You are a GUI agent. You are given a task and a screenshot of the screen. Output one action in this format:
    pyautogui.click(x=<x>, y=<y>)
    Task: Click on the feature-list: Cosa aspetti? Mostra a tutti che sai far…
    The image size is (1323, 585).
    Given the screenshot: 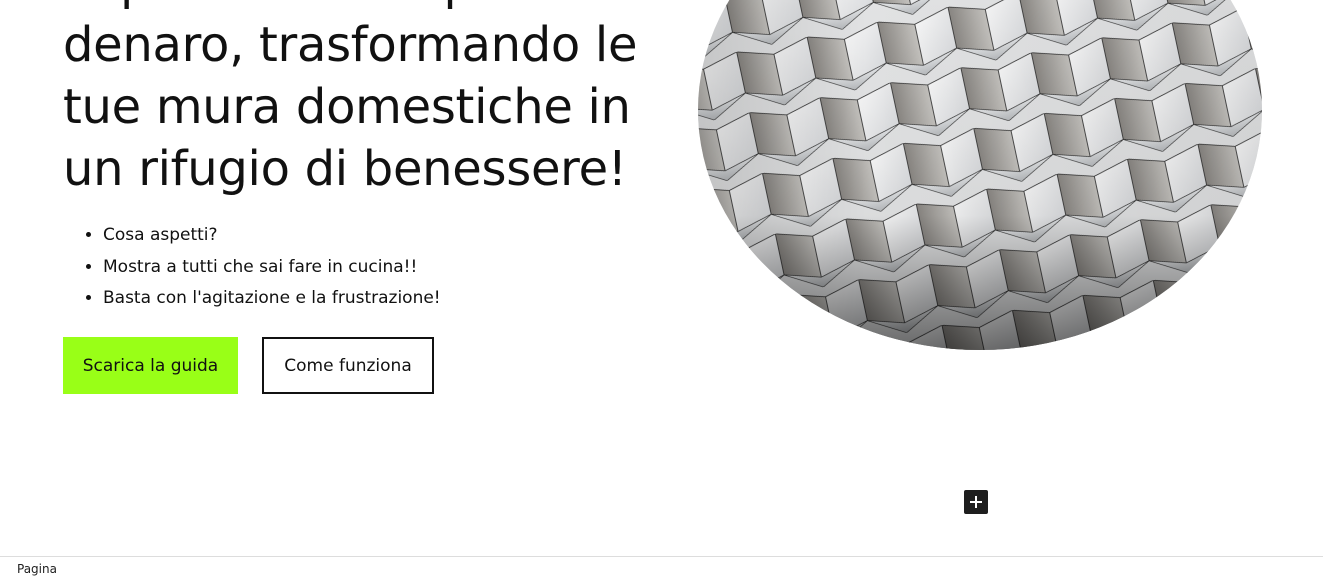 What is the action you would take?
    pyautogui.click(x=252, y=267)
    